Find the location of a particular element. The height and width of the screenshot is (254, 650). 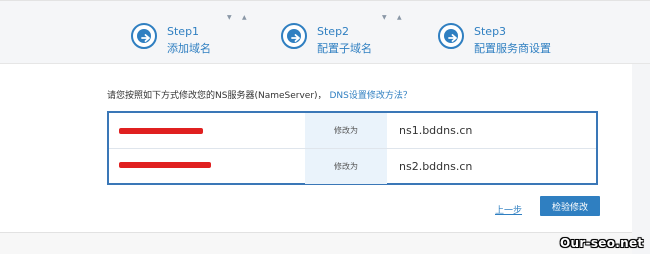

table-row: 修改为 ns1.bddns.cn is located at coordinates (352, 131).